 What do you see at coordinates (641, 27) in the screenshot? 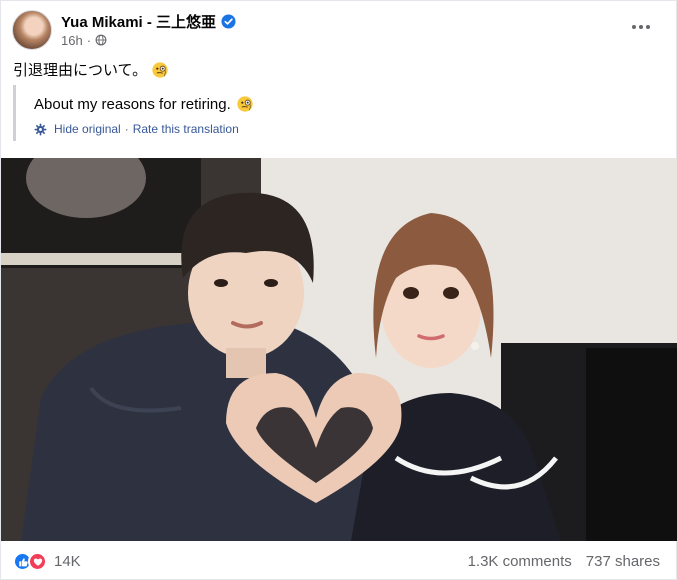
I see `more-options-icon` at bounding box center [641, 27].